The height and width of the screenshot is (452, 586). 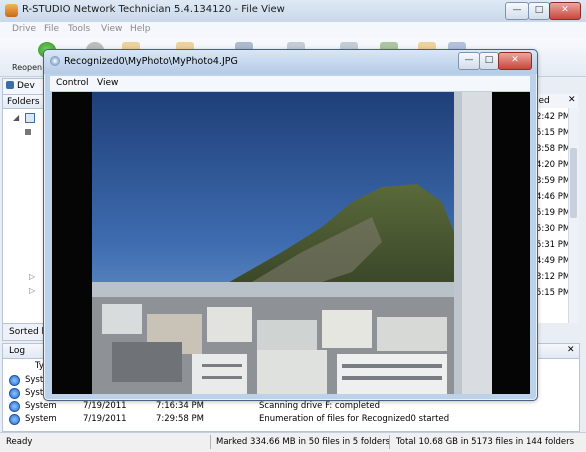 What do you see at coordinates (553, 213) in the screenshot?
I see `file-time: 5:19 PM` at bounding box center [553, 213].